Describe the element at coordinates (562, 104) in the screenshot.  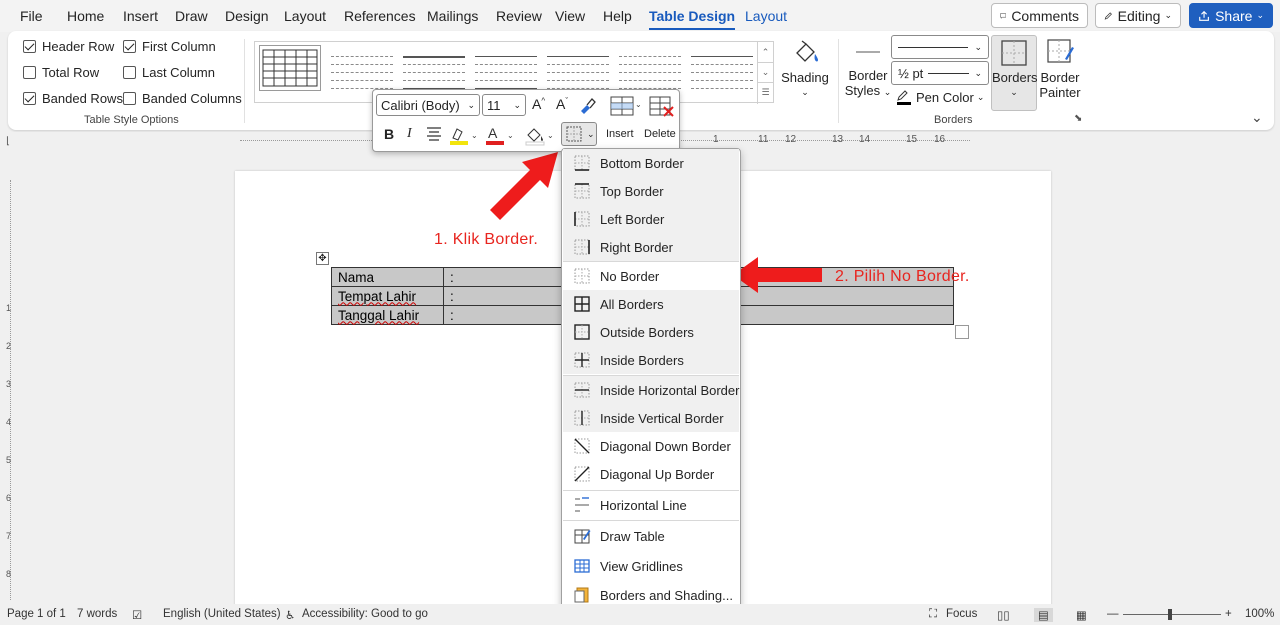
I see `shrink-font-icon: Aˇ` at that location.